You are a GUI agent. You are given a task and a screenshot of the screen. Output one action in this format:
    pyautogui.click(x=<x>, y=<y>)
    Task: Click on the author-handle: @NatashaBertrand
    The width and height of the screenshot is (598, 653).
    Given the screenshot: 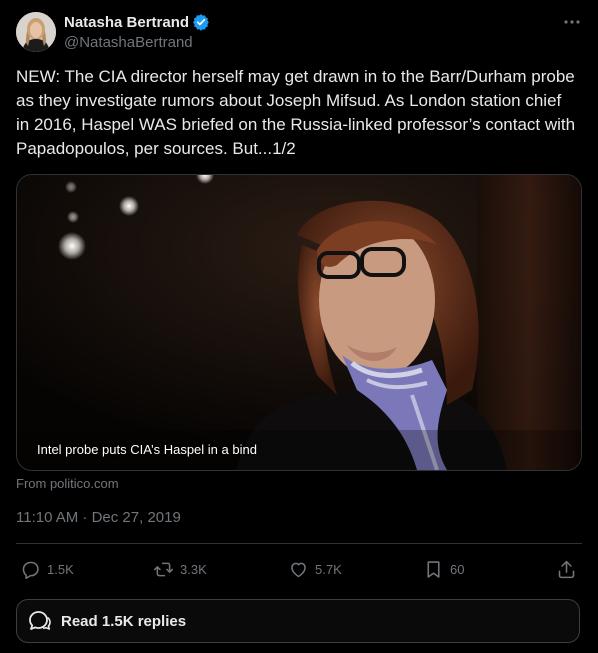 What is the action you would take?
    pyautogui.click(x=128, y=42)
    